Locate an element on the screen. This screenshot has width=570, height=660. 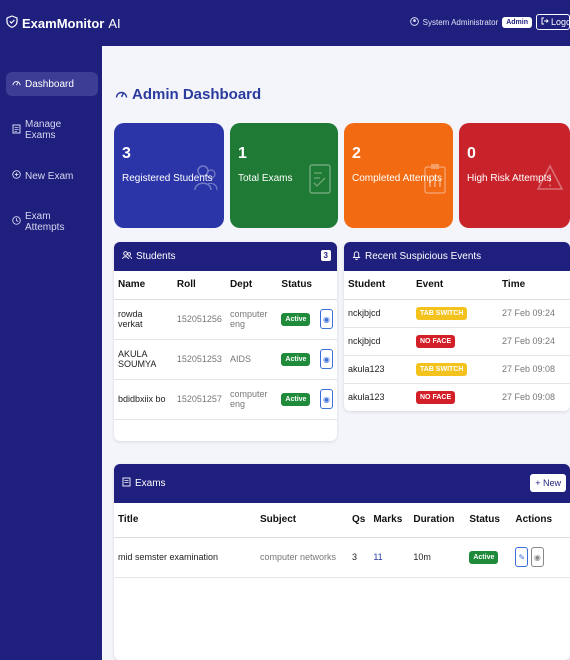
brand-name: ExamMonitor is located at coordinates (63, 23).